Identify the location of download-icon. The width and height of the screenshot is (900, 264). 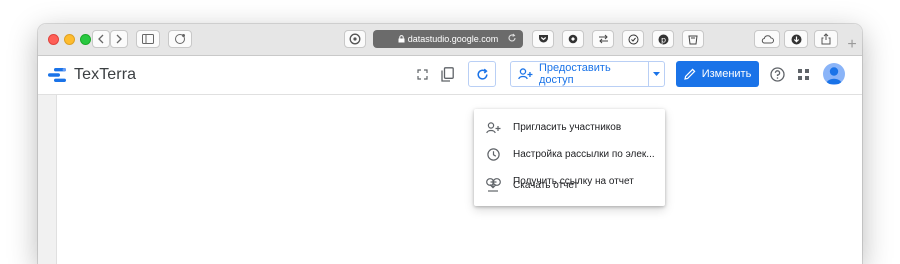
(493, 185).